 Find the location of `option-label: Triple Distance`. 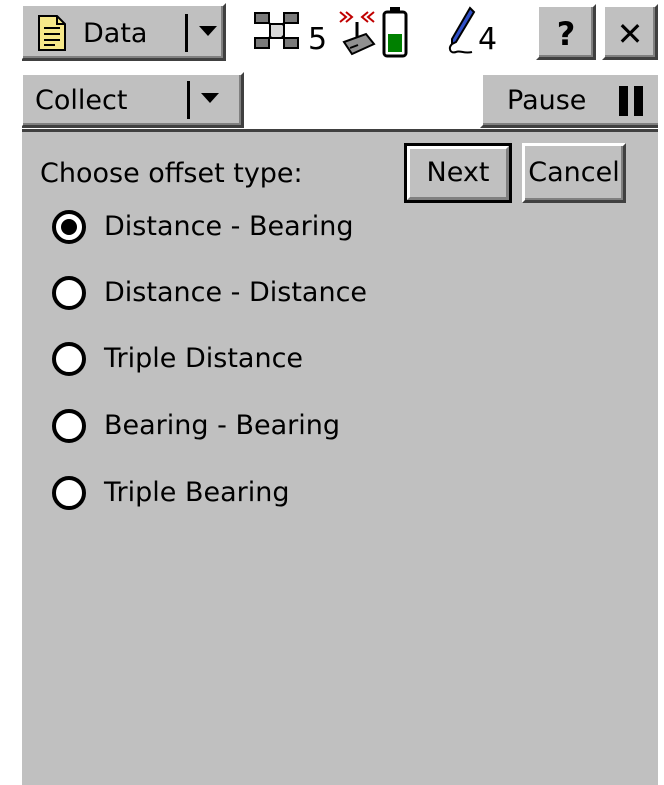

option-label: Triple Distance is located at coordinates (204, 358).